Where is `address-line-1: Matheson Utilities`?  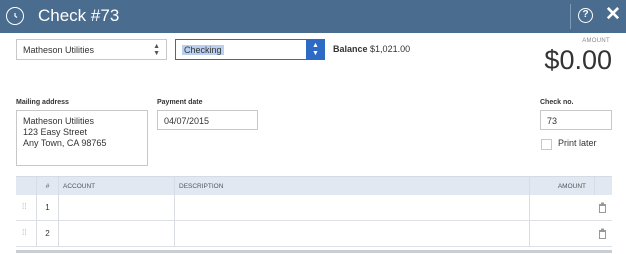
address-line-1: Matheson Utilities is located at coordinates (59, 121).